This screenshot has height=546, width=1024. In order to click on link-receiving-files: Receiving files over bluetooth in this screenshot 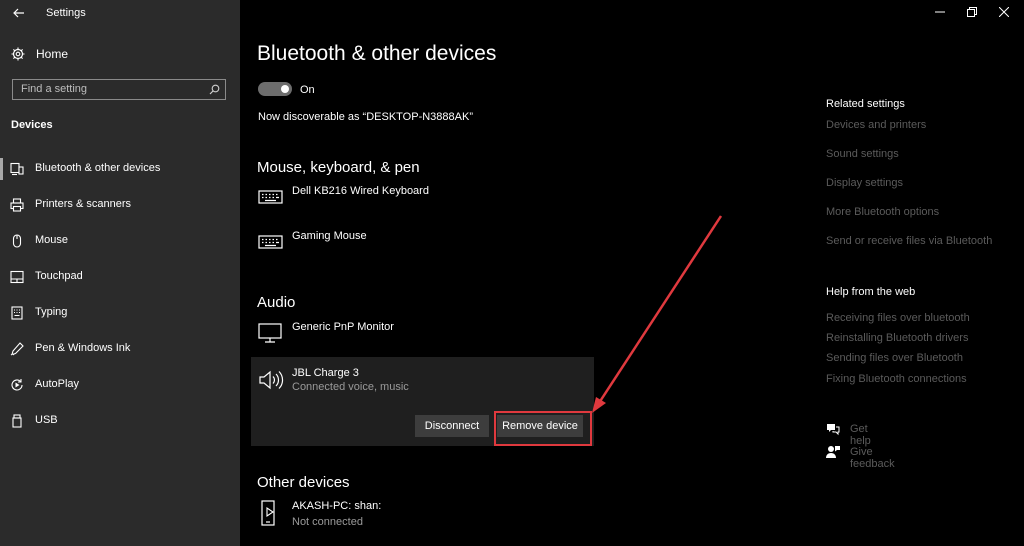, I will do `click(898, 318)`.